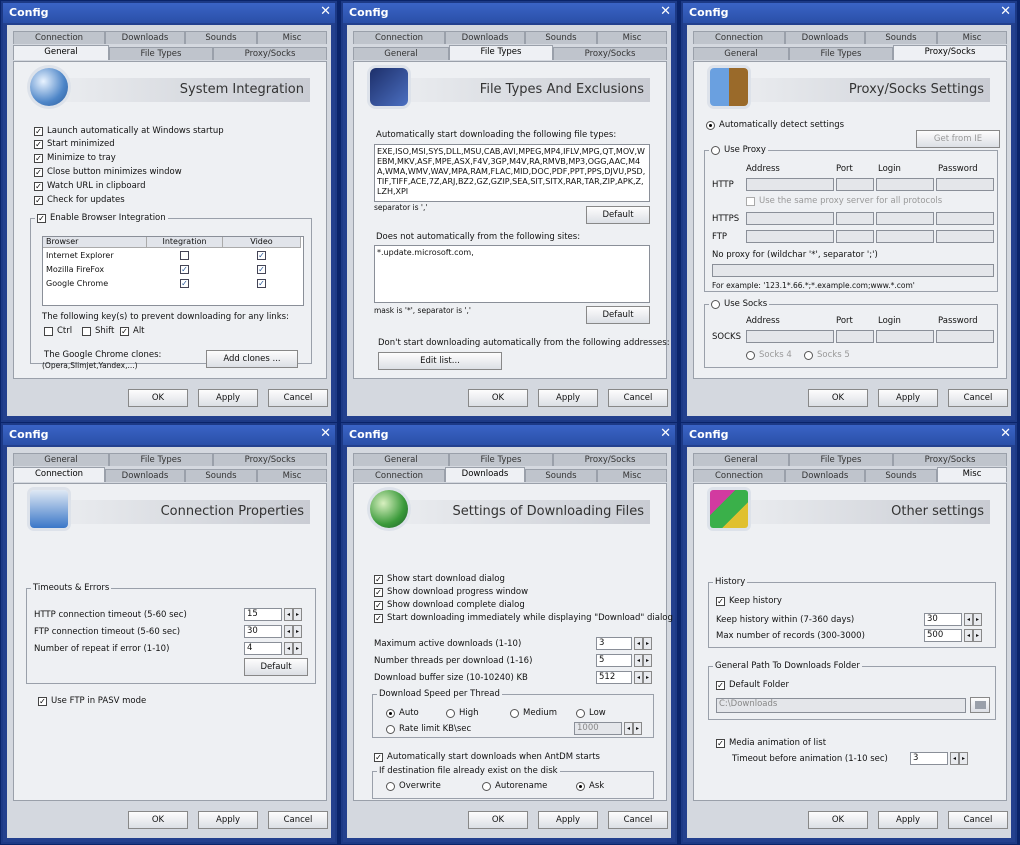  I want to click on default-button: Default, so click(276, 667).